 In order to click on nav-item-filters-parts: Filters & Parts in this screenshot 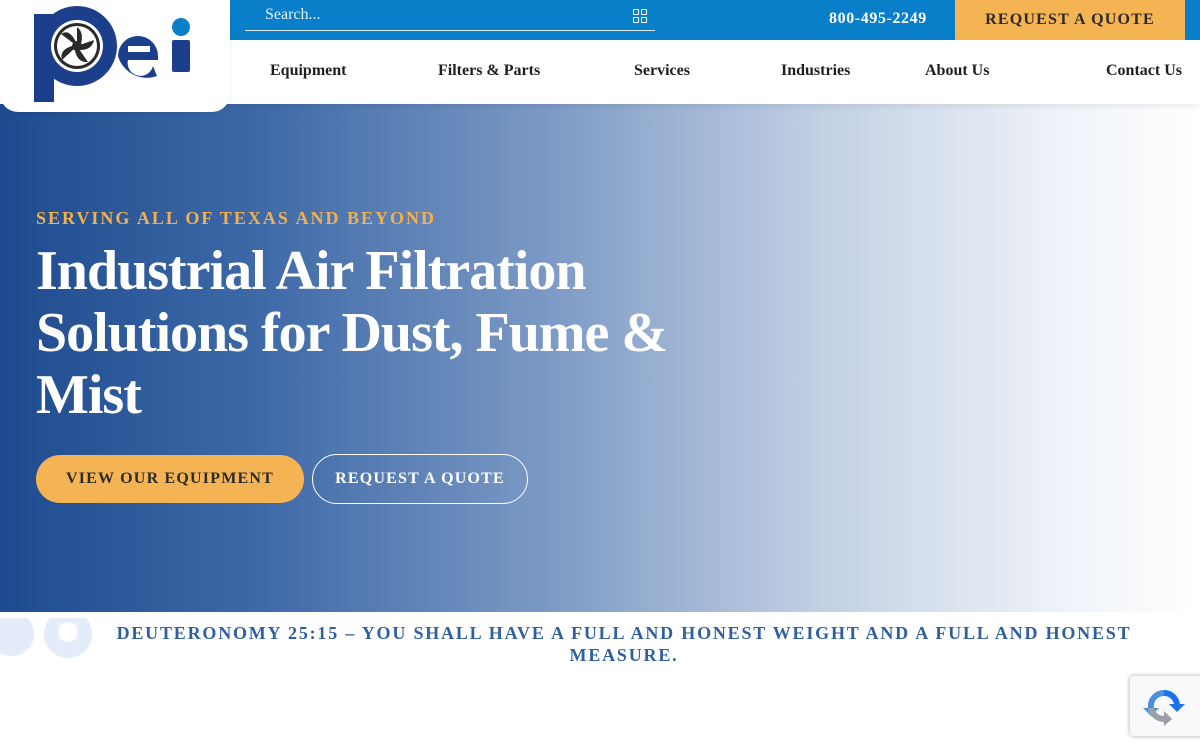, I will do `click(489, 71)`.